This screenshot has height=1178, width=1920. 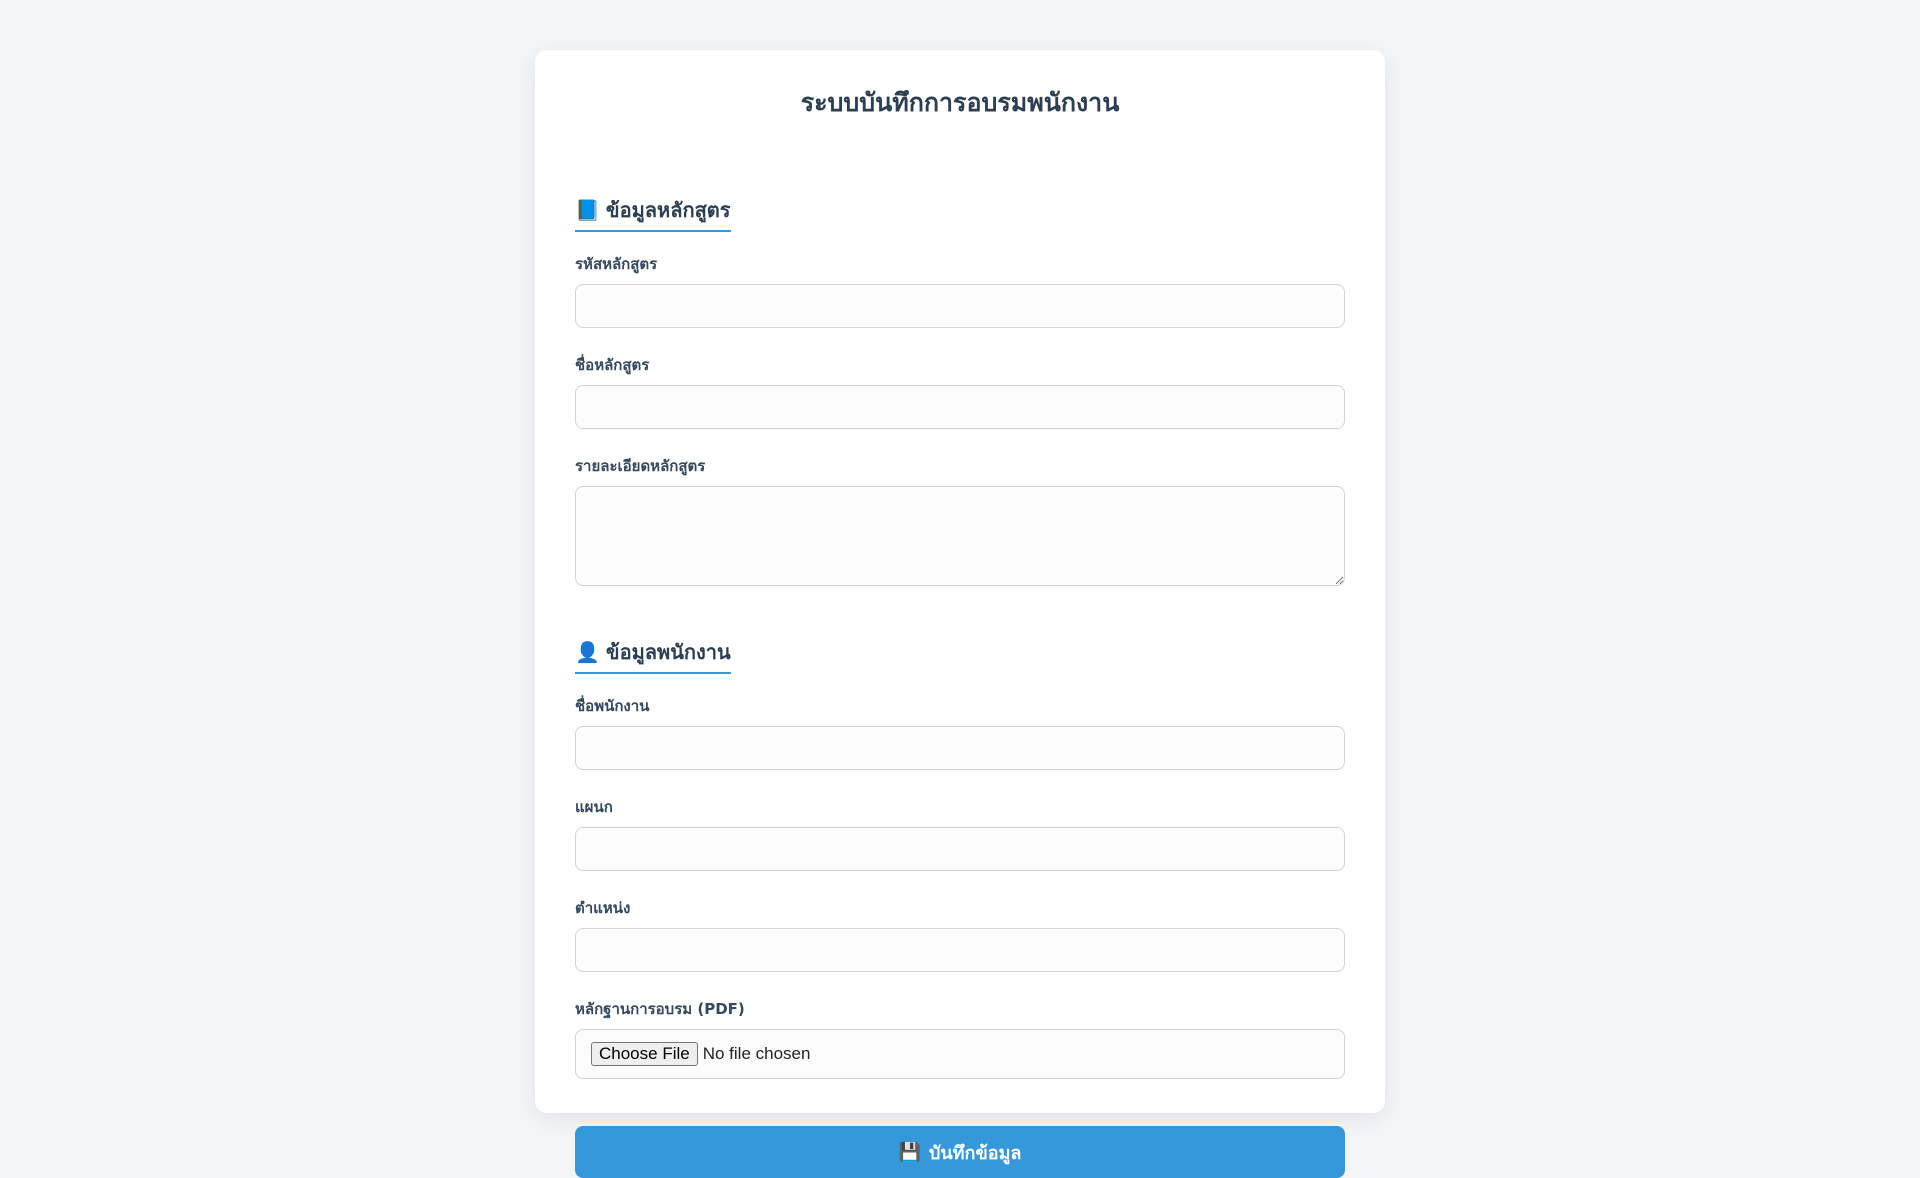 What do you see at coordinates (909, 1152) in the screenshot?
I see `floppy-disk-icon: 💾` at bounding box center [909, 1152].